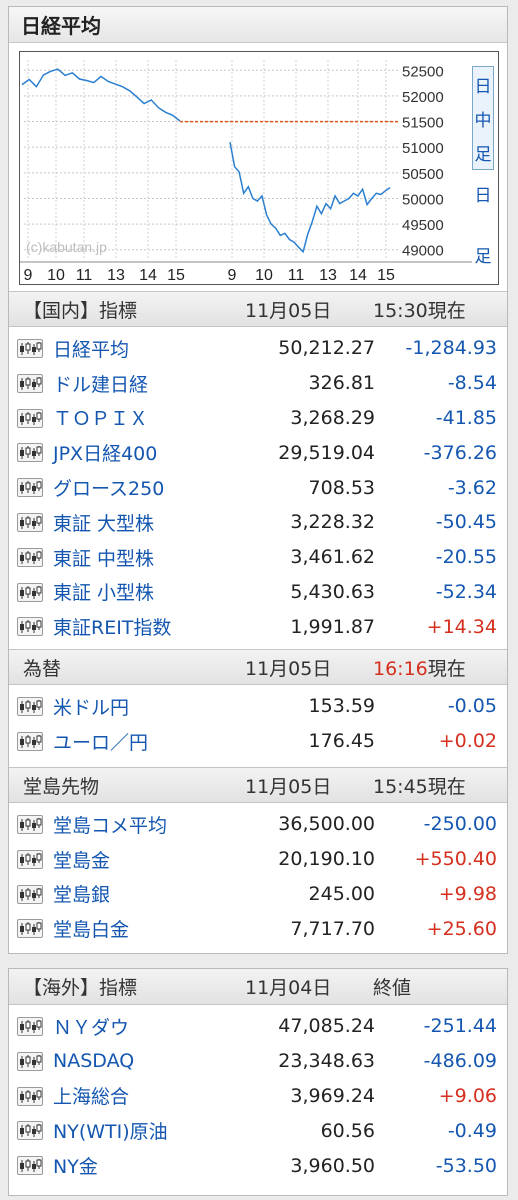  What do you see at coordinates (258, 824) in the screenshot?
I see `table-row: 堂島コメ平均 36,500.00 -250.00` at bounding box center [258, 824].